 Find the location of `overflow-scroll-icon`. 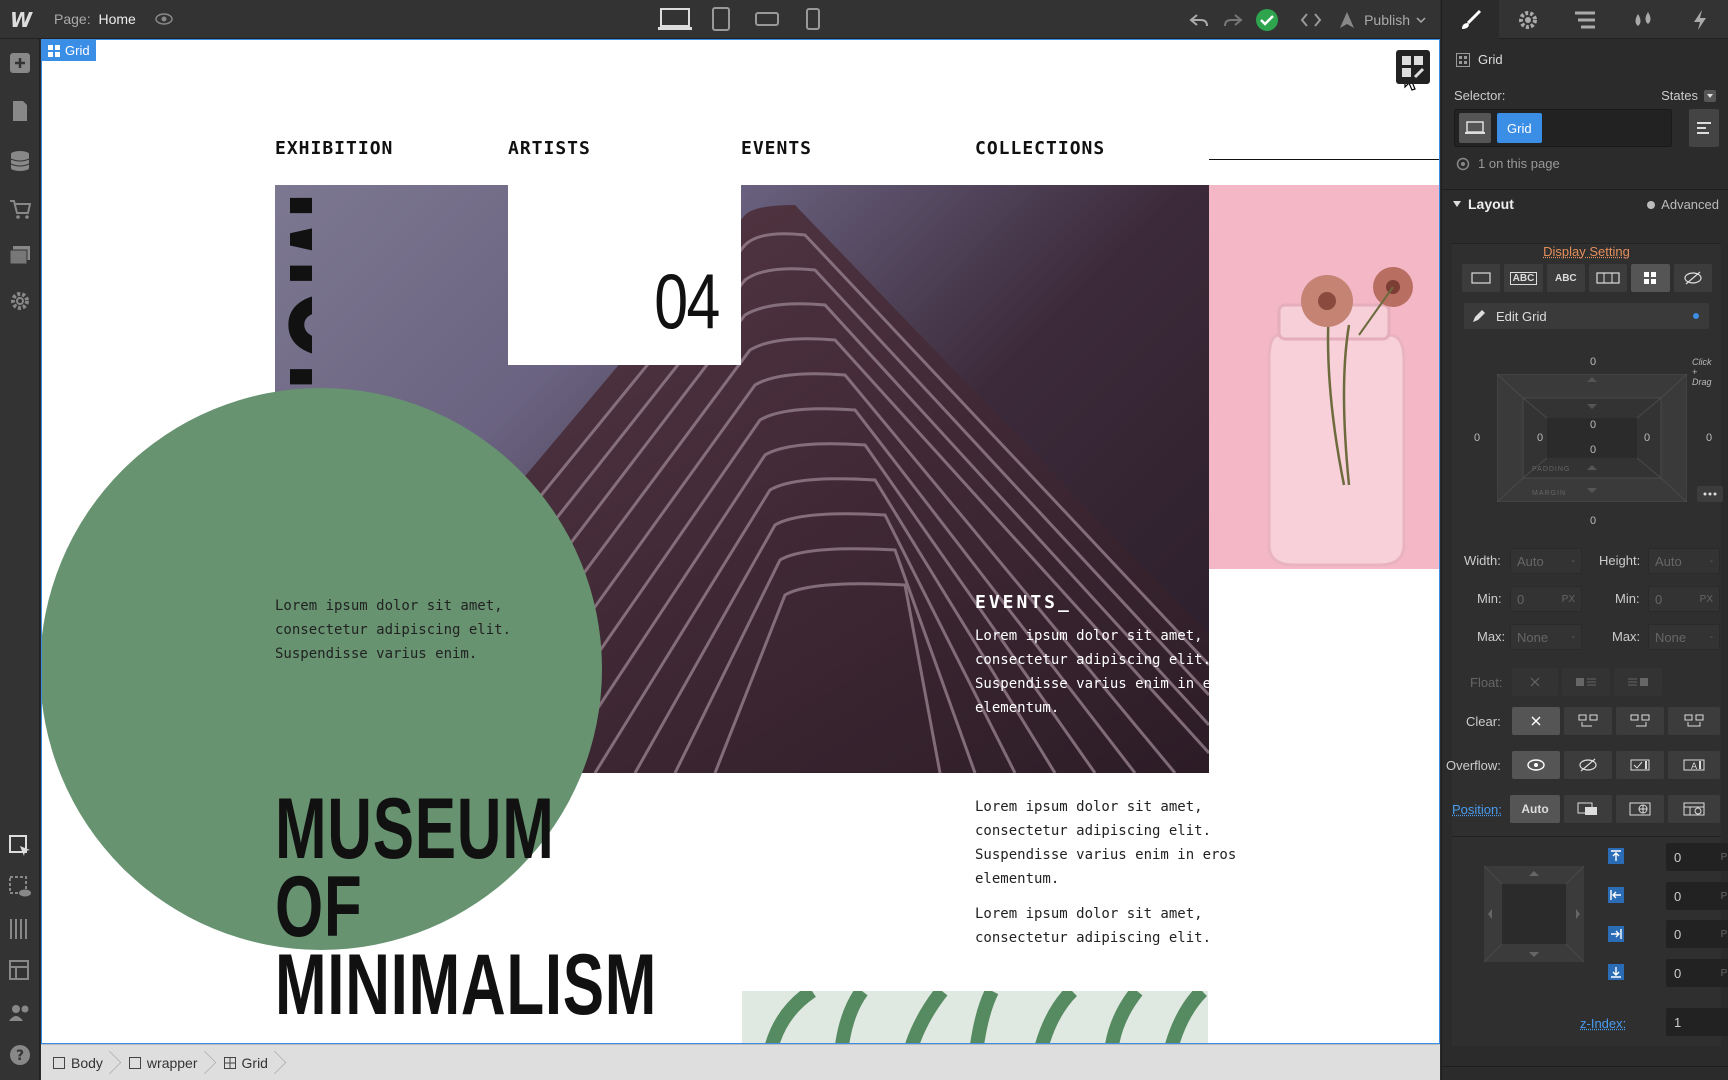

overflow-scroll-icon is located at coordinates (1640, 765).